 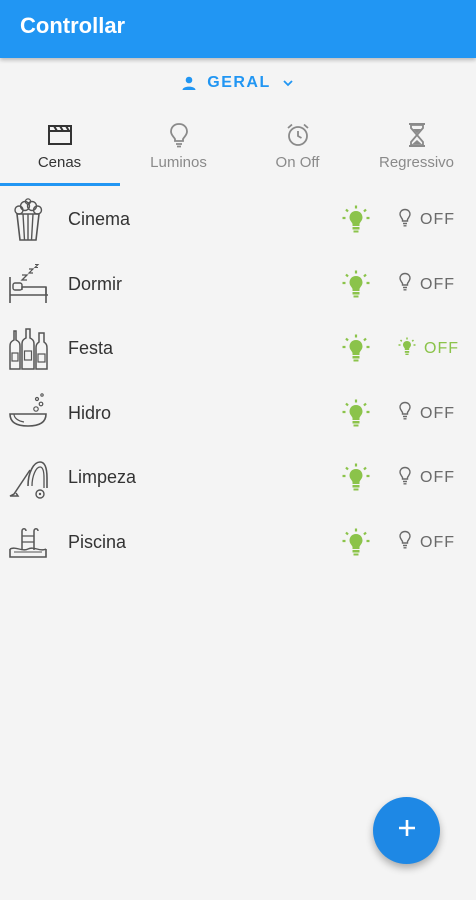 What do you see at coordinates (90, 412) in the screenshot?
I see `scene-name: Hidro` at bounding box center [90, 412].